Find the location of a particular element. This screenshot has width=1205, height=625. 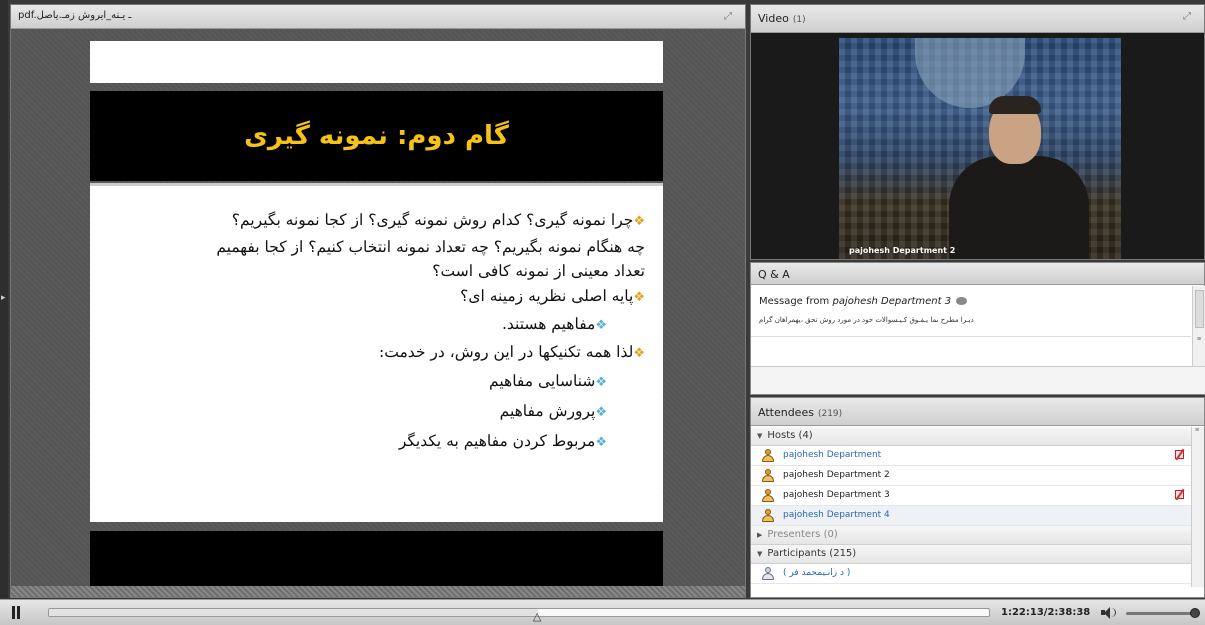

slide-line: ❖پرورش مفاهیم is located at coordinates (374, 412).